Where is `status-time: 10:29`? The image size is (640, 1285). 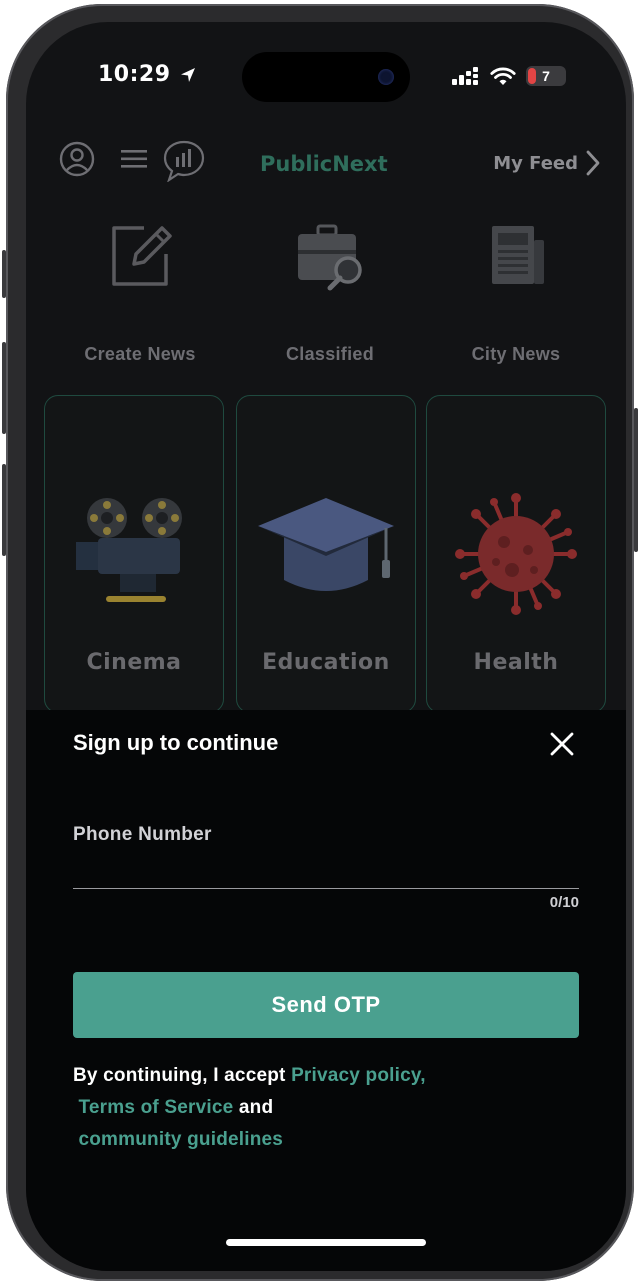 status-time: 10:29 is located at coordinates (147, 74).